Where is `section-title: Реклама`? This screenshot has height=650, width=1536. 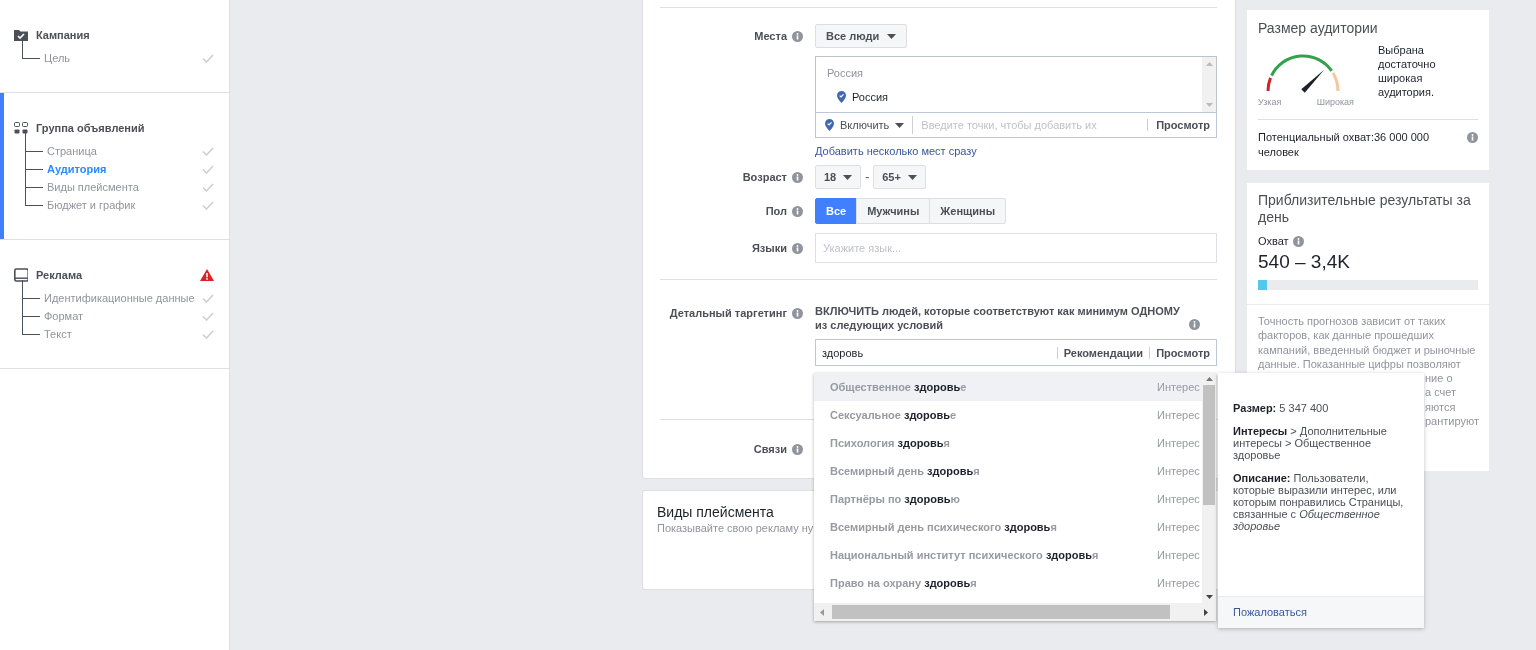
section-title: Реклама is located at coordinates (59, 275).